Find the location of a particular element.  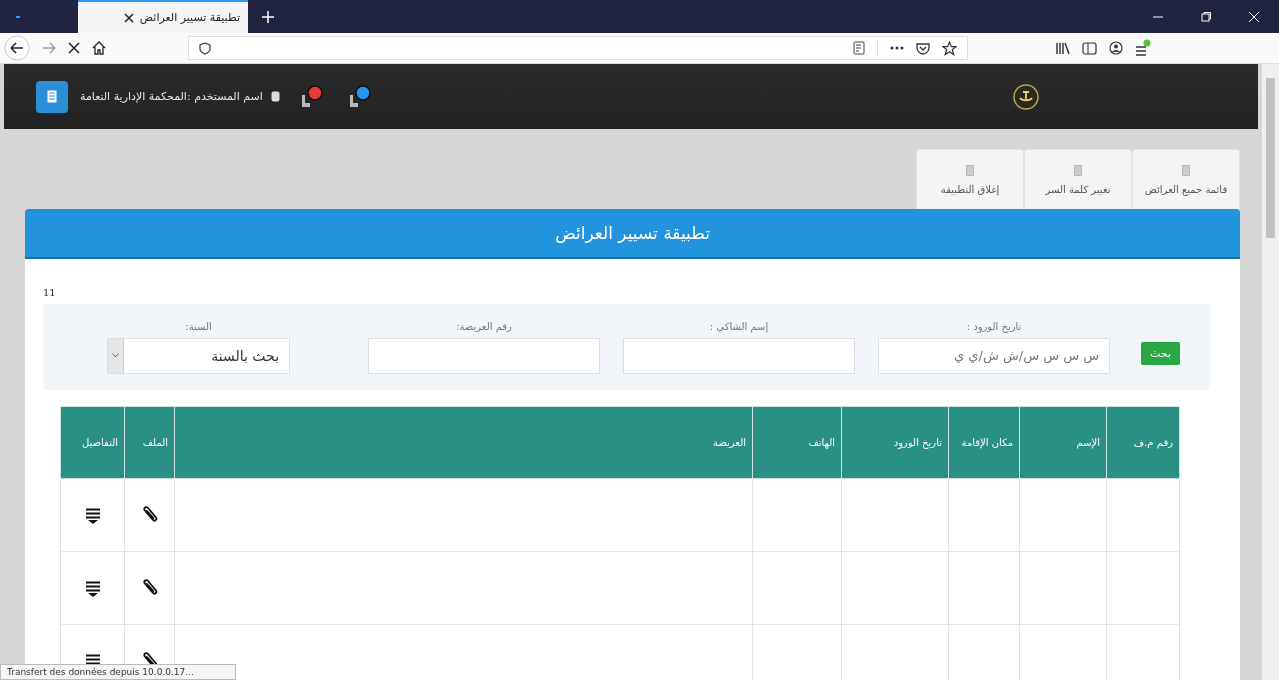

column-header: العريضة is located at coordinates (463, 442).